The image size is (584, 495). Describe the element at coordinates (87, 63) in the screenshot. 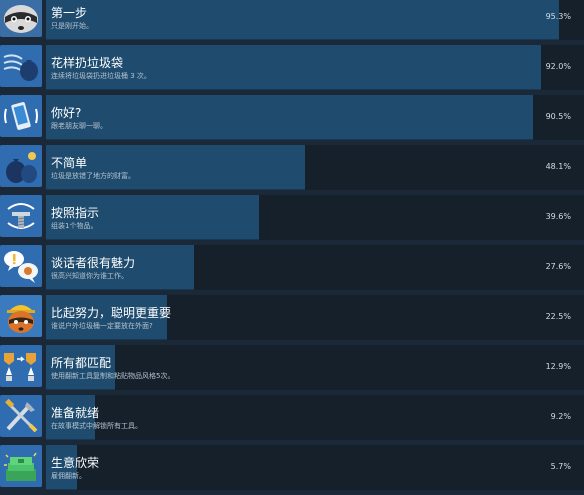

I see `achievement-title: 花样扔垃圾袋` at that location.